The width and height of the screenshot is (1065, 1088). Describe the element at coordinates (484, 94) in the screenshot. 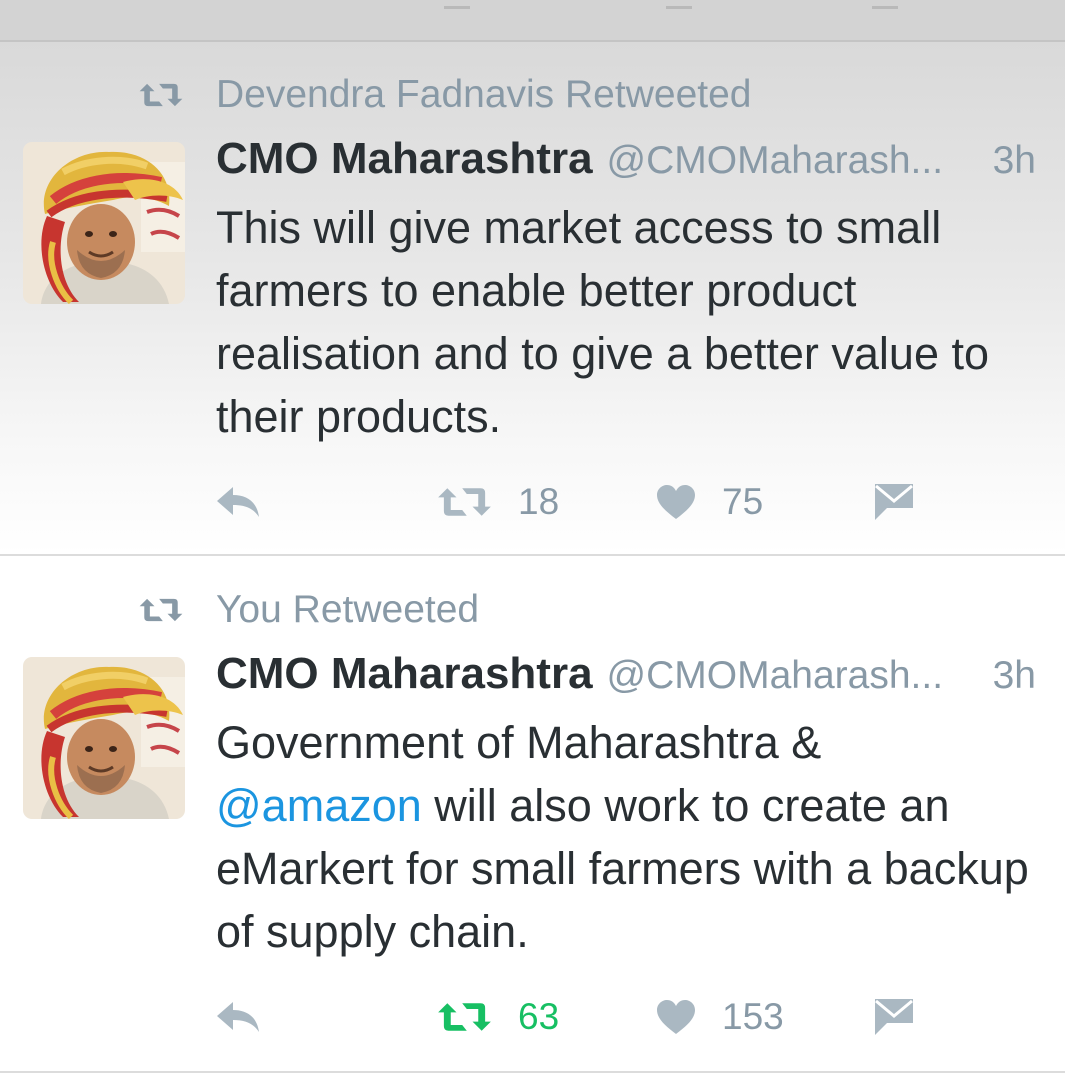

I see `retweet-context-label: Devendra Fadnavis Retweeted` at that location.